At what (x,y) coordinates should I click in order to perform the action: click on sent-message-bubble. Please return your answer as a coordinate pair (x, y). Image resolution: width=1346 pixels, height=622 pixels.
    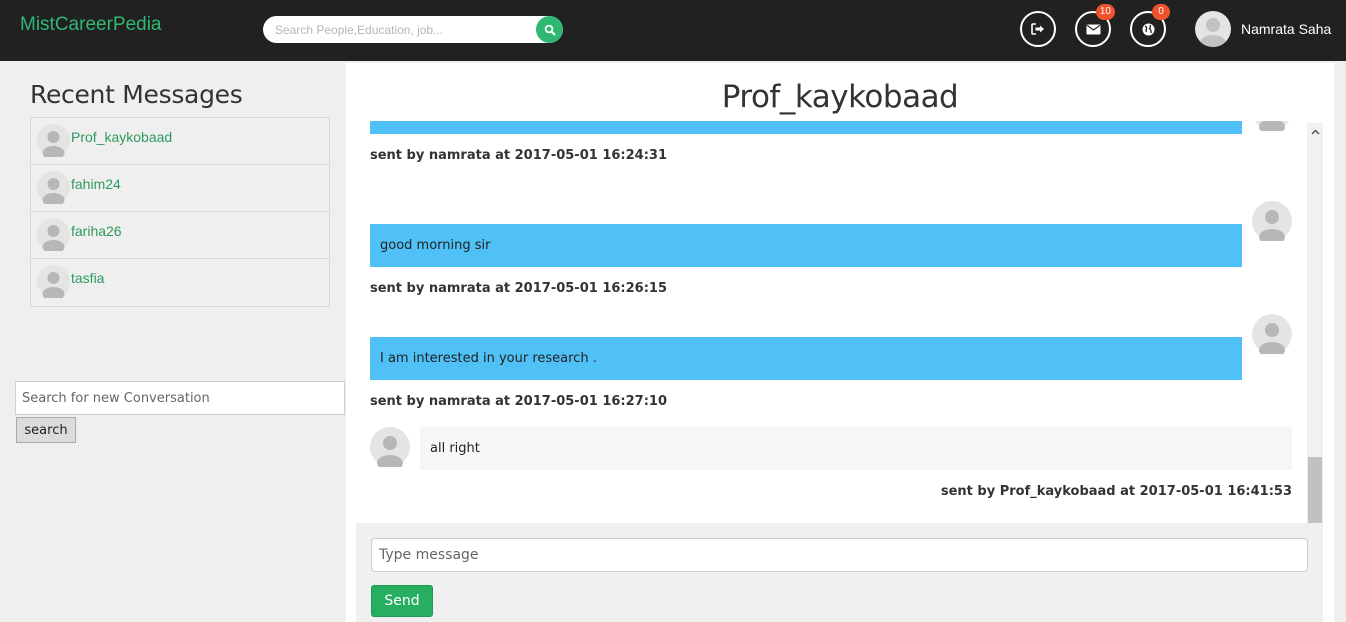
    Looking at the image, I should click on (806, 127).